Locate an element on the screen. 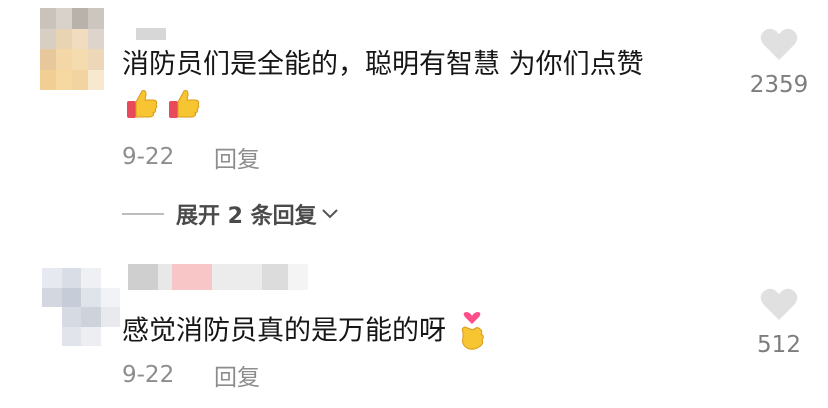 This screenshot has width=828, height=408. comment-text: 感觉消防员真的是万能的呀 is located at coordinates (305, 332).